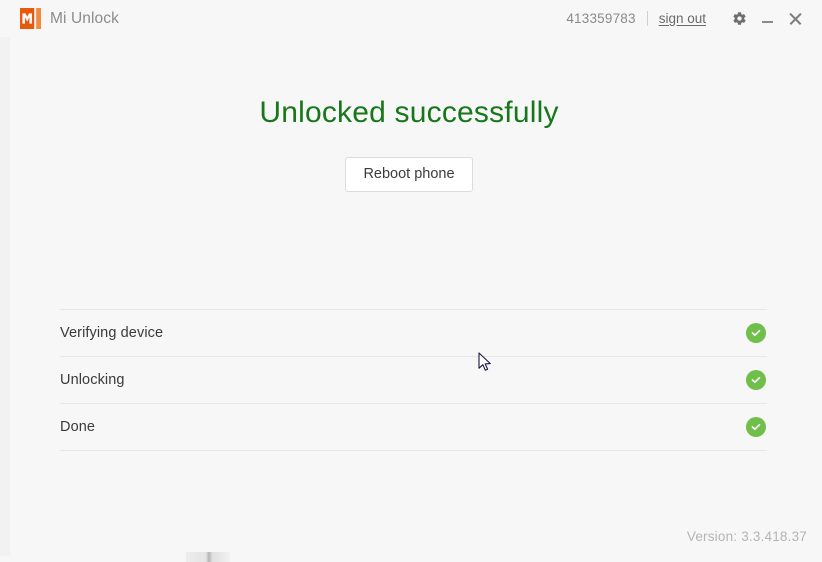  I want to click on minimize-icon, so click(767, 22).